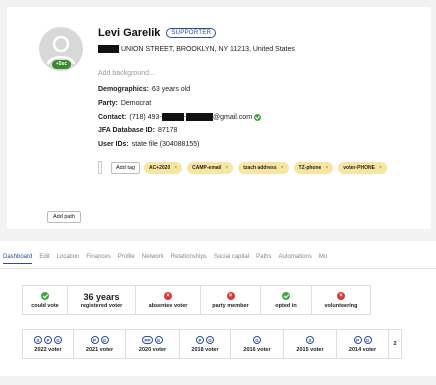 This screenshot has width=436, height=385. I want to click on user-ids-value: state file (304088155), so click(165, 144).